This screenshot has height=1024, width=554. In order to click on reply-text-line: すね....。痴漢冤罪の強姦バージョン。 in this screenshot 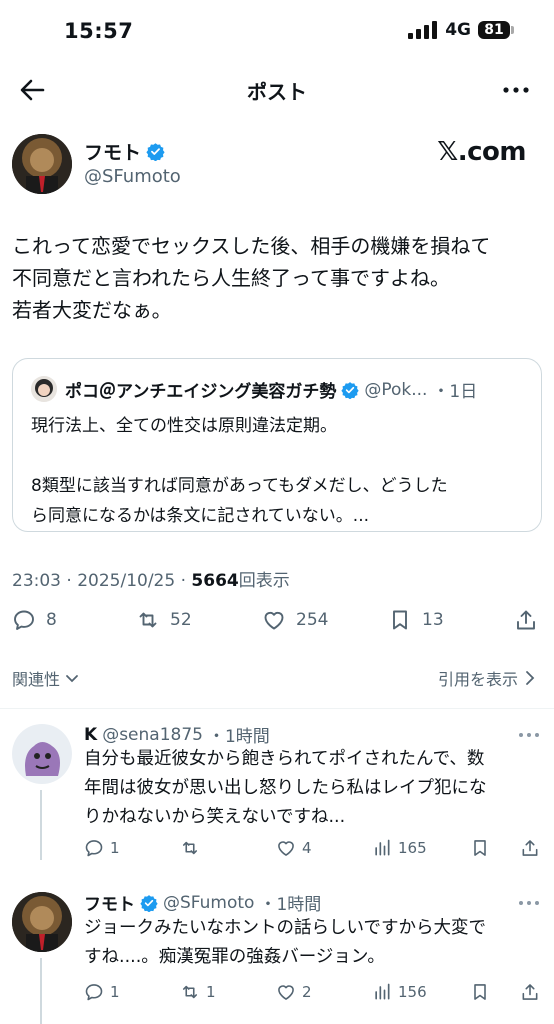, I will do `click(234, 957)`.